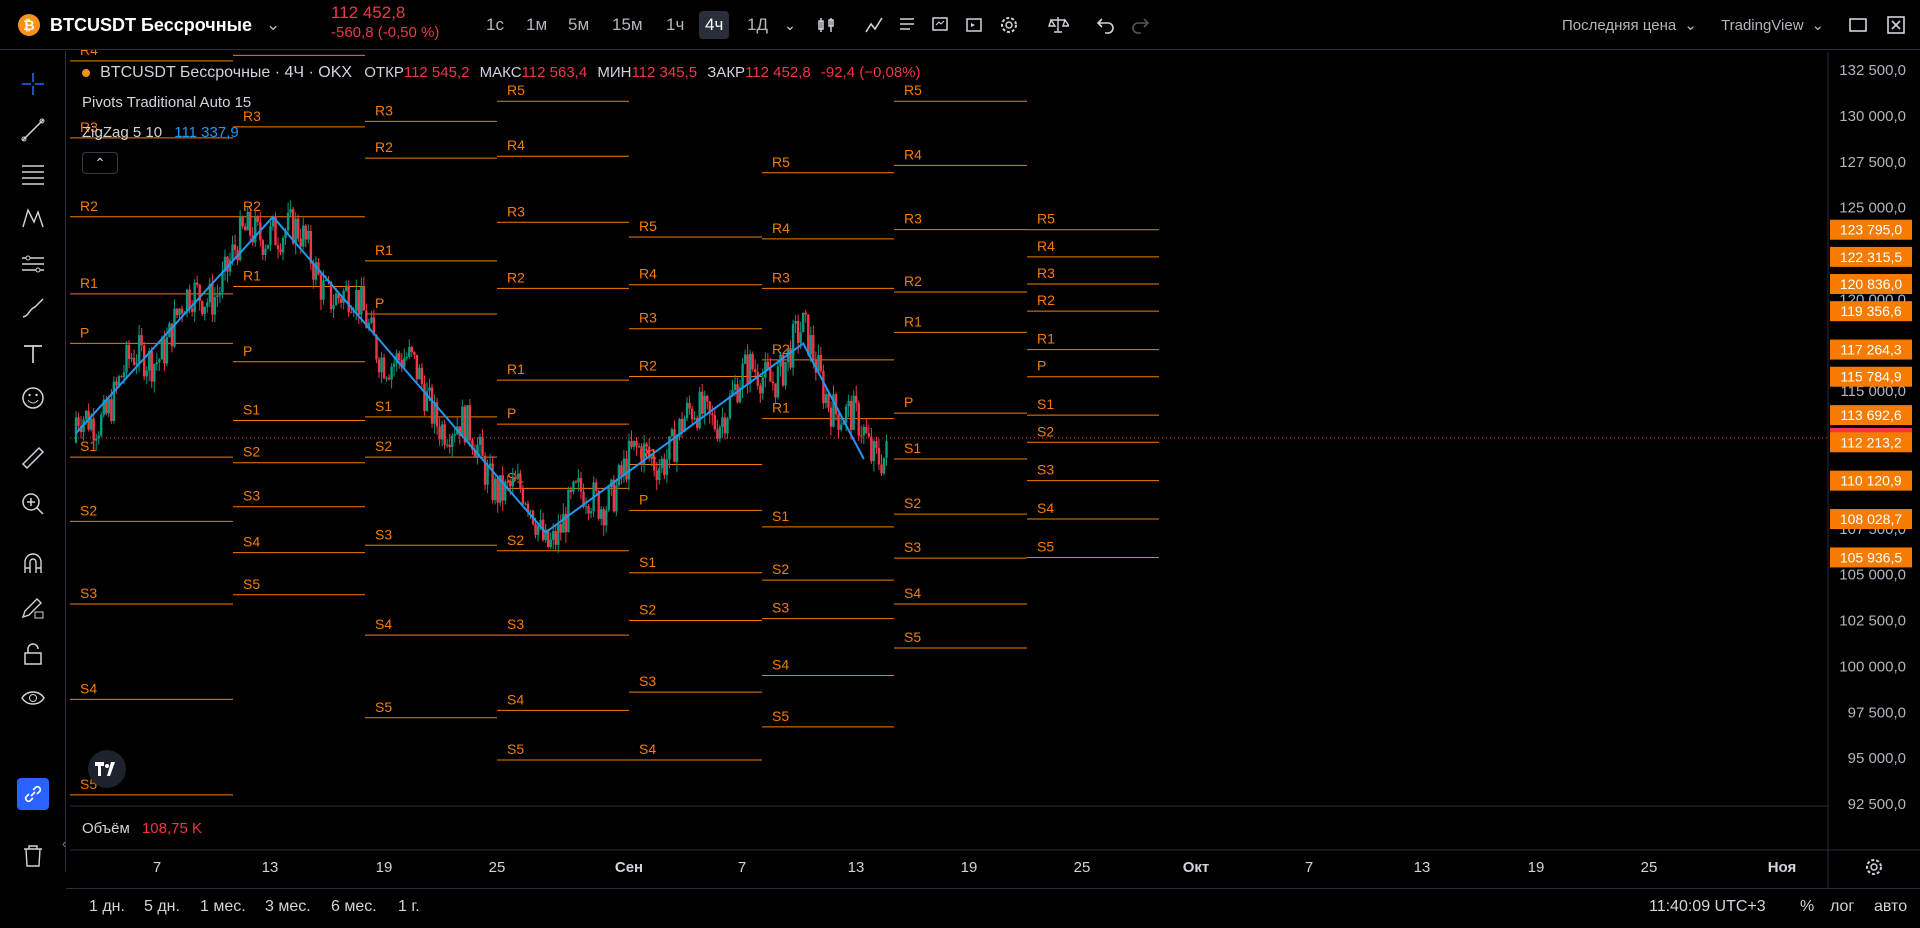 The height and width of the screenshot is (928, 1920). What do you see at coordinates (907, 25) in the screenshot?
I see `templates-icon` at bounding box center [907, 25].